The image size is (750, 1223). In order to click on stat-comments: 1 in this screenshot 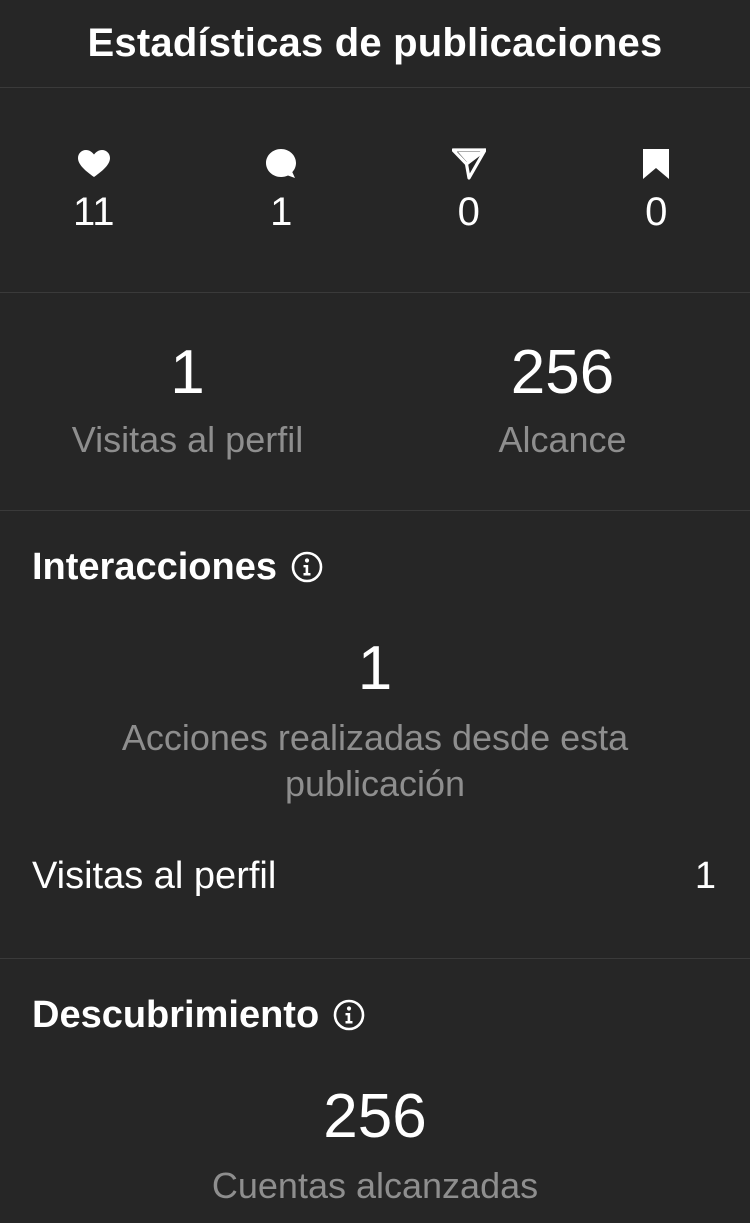, I will do `click(282, 219)`.